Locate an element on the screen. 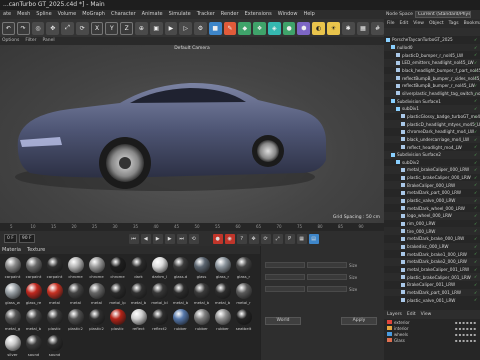 Image resolution: width=480 pixels, height=360 pixels. object-menu-item: Object is located at coordinates (436, 23).